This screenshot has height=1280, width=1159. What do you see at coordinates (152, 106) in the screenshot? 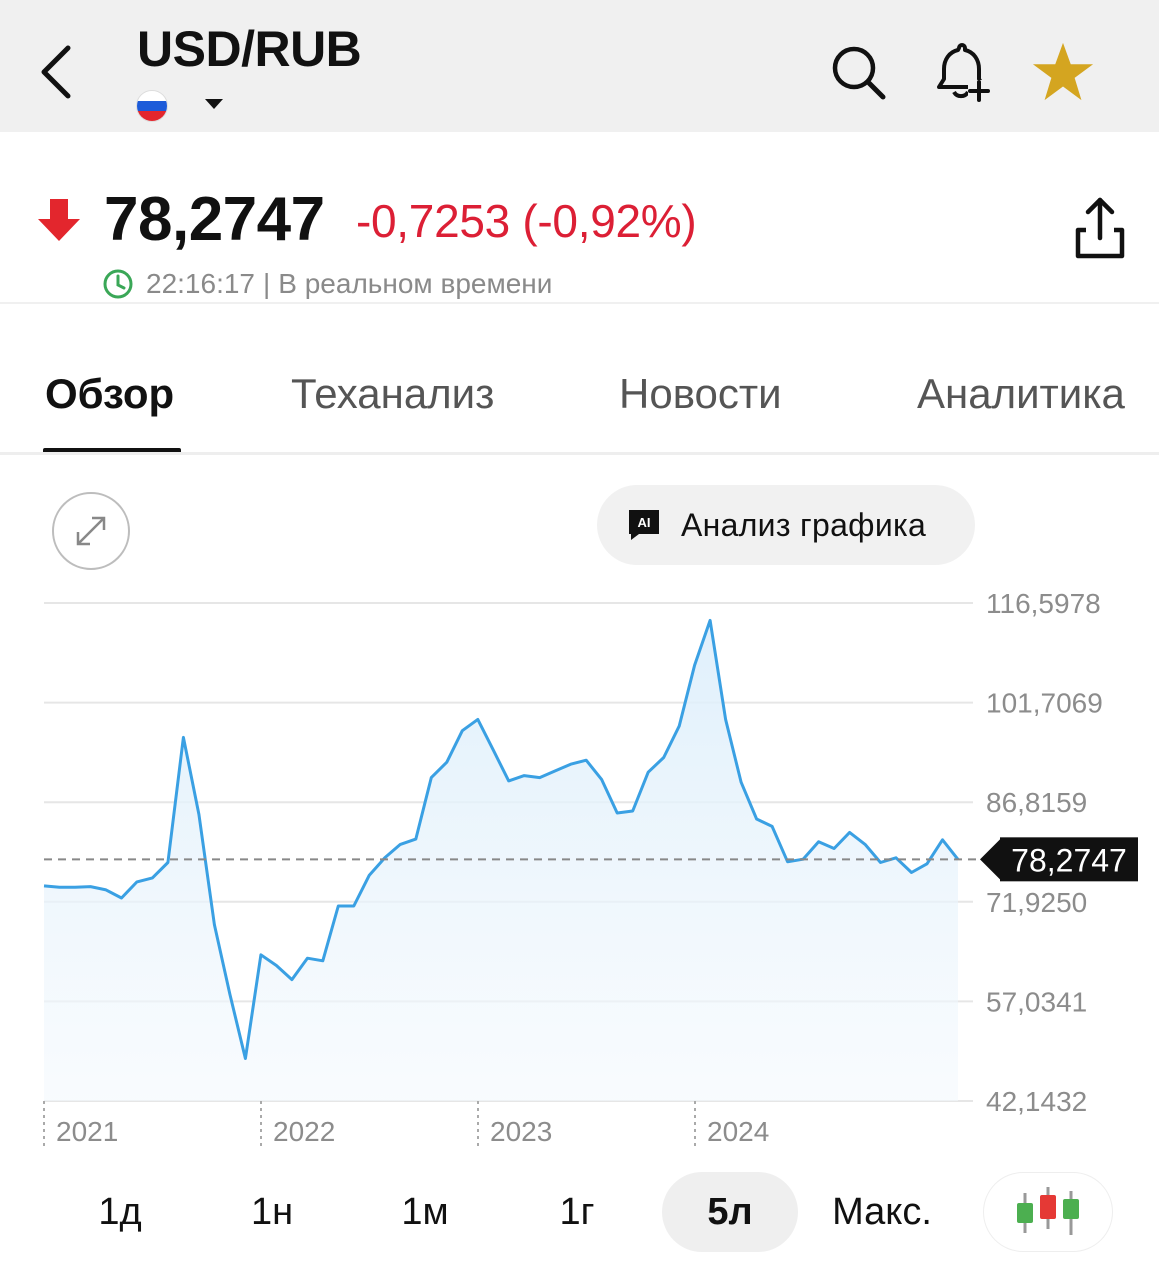
I see `russia-flag-icon` at bounding box center [152, 106].